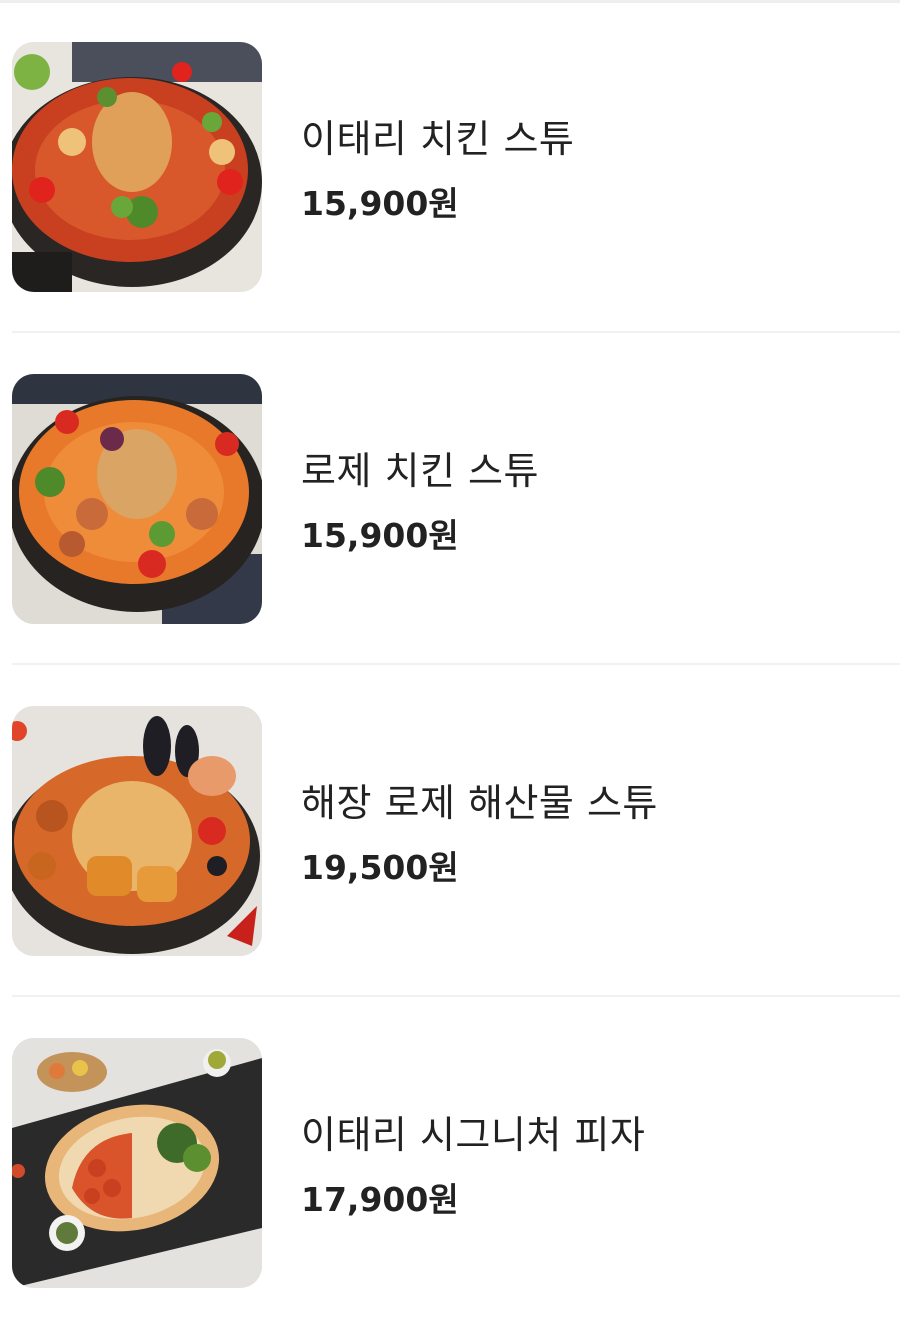  I want to click on menu-item-price: 17,900원, so click(380, 1199).